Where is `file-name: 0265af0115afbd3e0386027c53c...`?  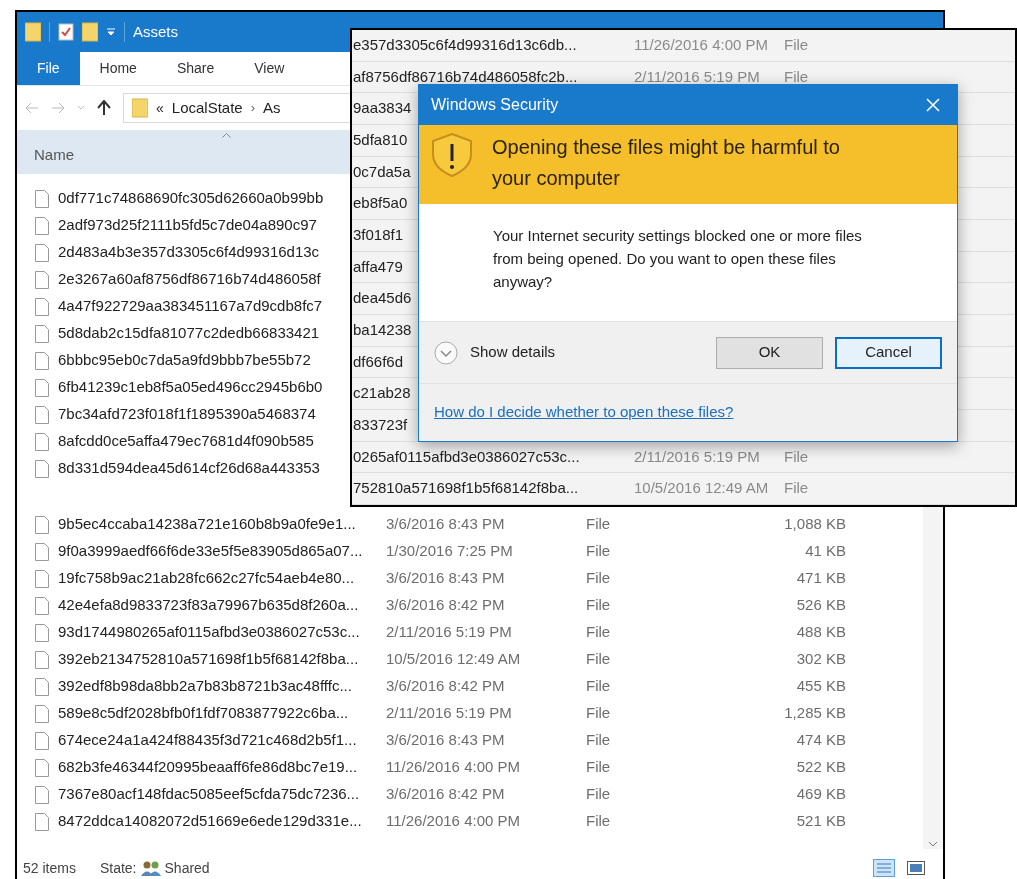
file-name: 0265af0115afbd3e0386027c53c... is located at coordinates (493, 457).